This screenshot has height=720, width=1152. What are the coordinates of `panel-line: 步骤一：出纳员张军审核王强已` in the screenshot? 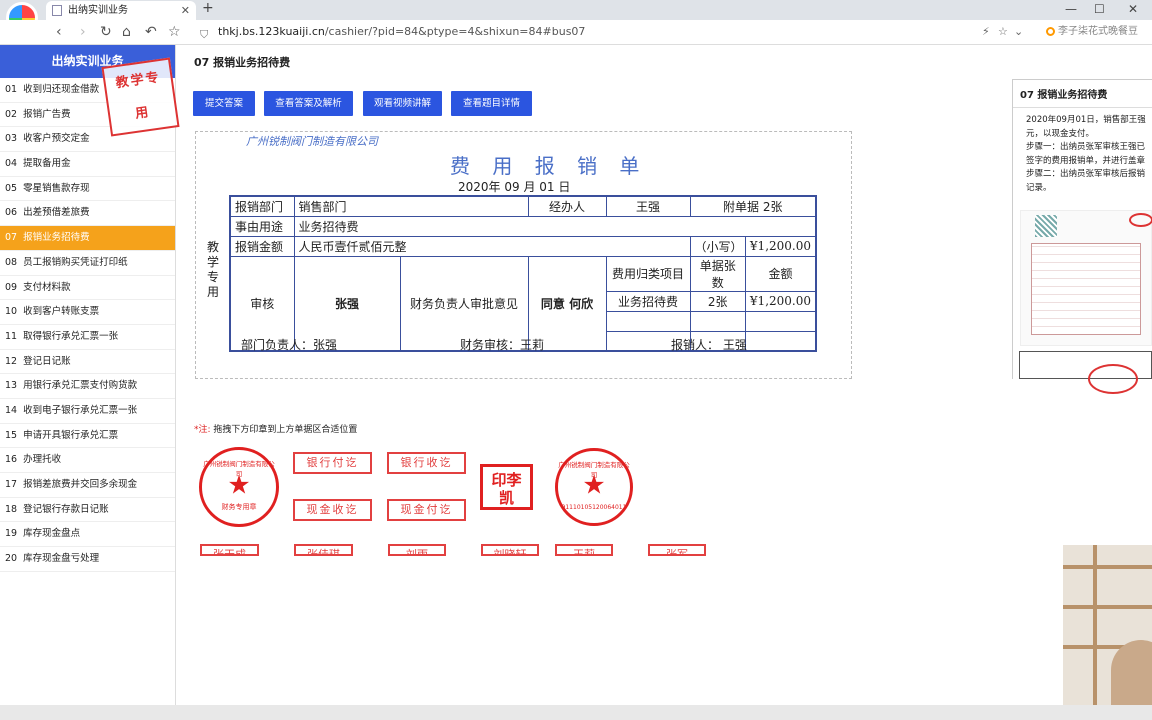 It's located at (1086, 147).